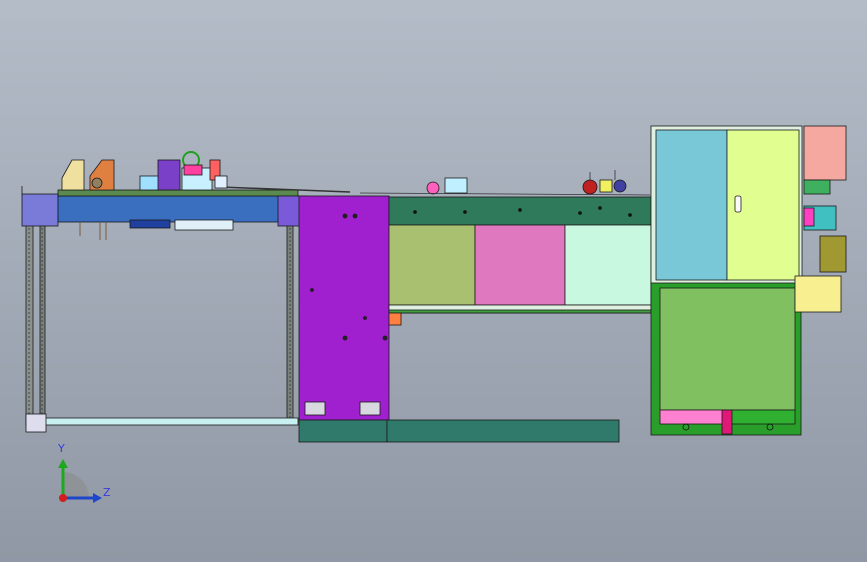 Image resolution: width=867 pixels, height=562 pixels. Describe the element at coordinates (42, 322) in the screenshot. I see `left-post-inner` at that location.